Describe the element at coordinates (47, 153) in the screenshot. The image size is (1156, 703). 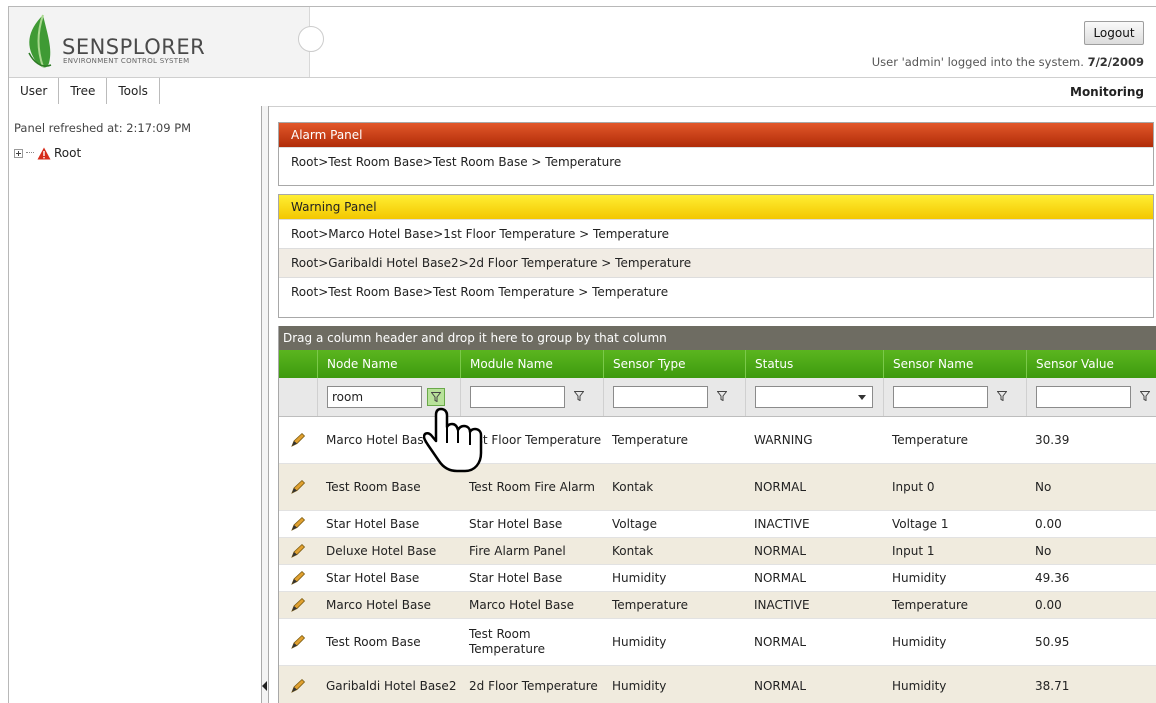
I see `tree-node-root: Root` at that location.